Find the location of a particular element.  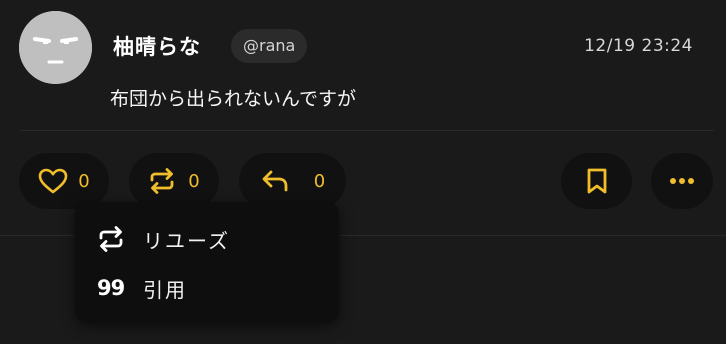

menu-item-reuse: リユーズ is located at coordinates (207, 239).